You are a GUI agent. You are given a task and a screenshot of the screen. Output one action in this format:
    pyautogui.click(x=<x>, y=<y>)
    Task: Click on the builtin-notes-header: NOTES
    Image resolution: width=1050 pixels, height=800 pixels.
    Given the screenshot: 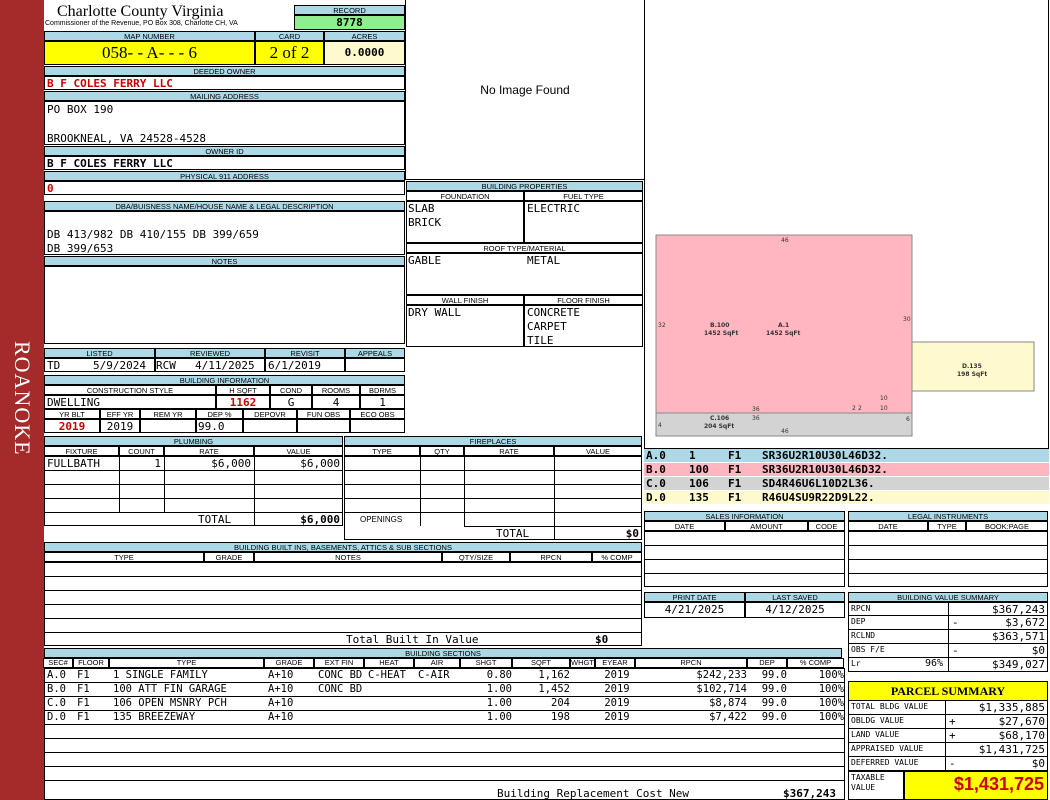 What is the action you would take?
    pyautogui.click(x=348, y=557)
    